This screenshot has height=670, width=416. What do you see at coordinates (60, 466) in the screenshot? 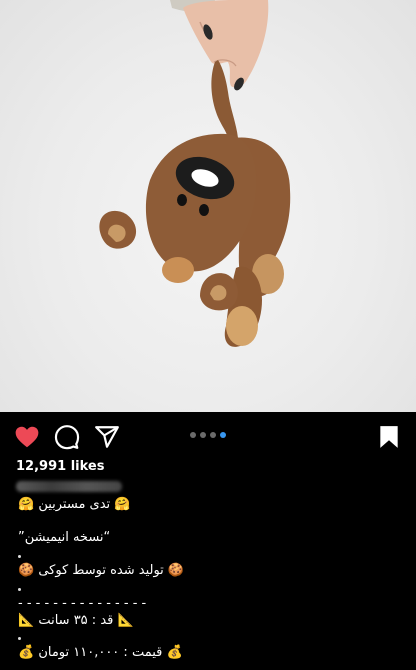
I see `likes-count: 12,991 likes` at bounding box center [60, 466].